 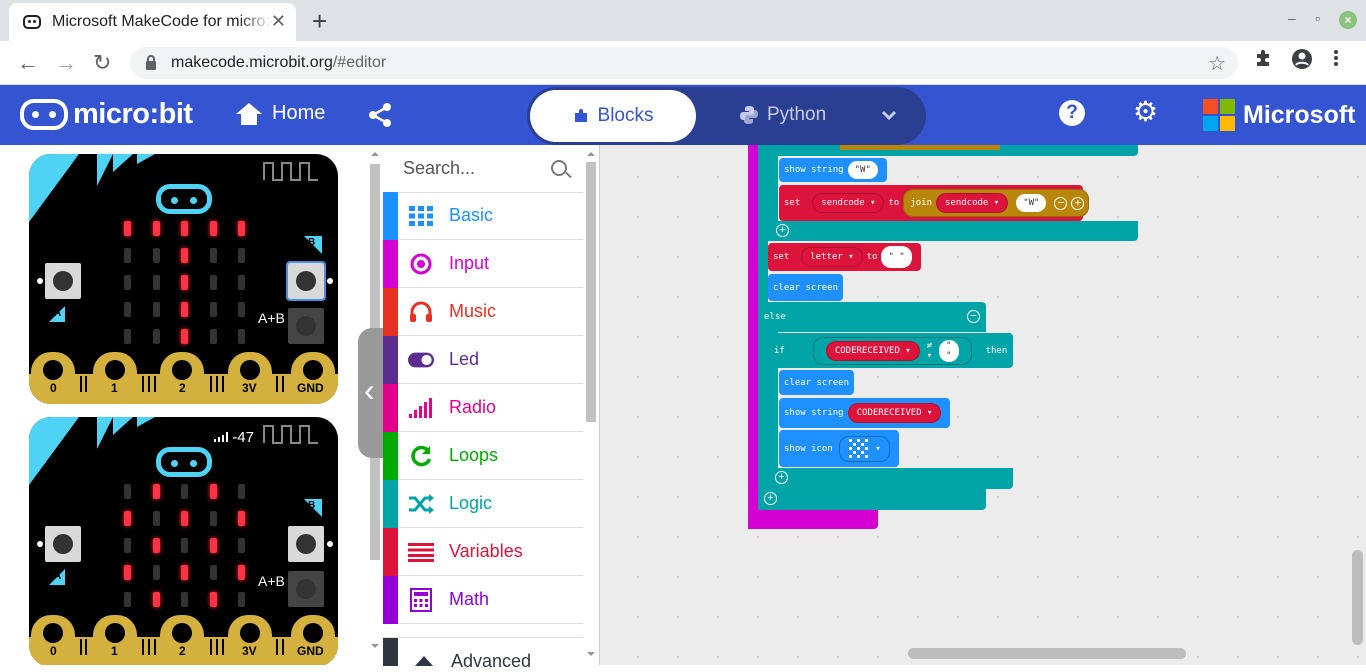 I want to click on microsoft-label: Microsoft, so click(x=1299, y=114).